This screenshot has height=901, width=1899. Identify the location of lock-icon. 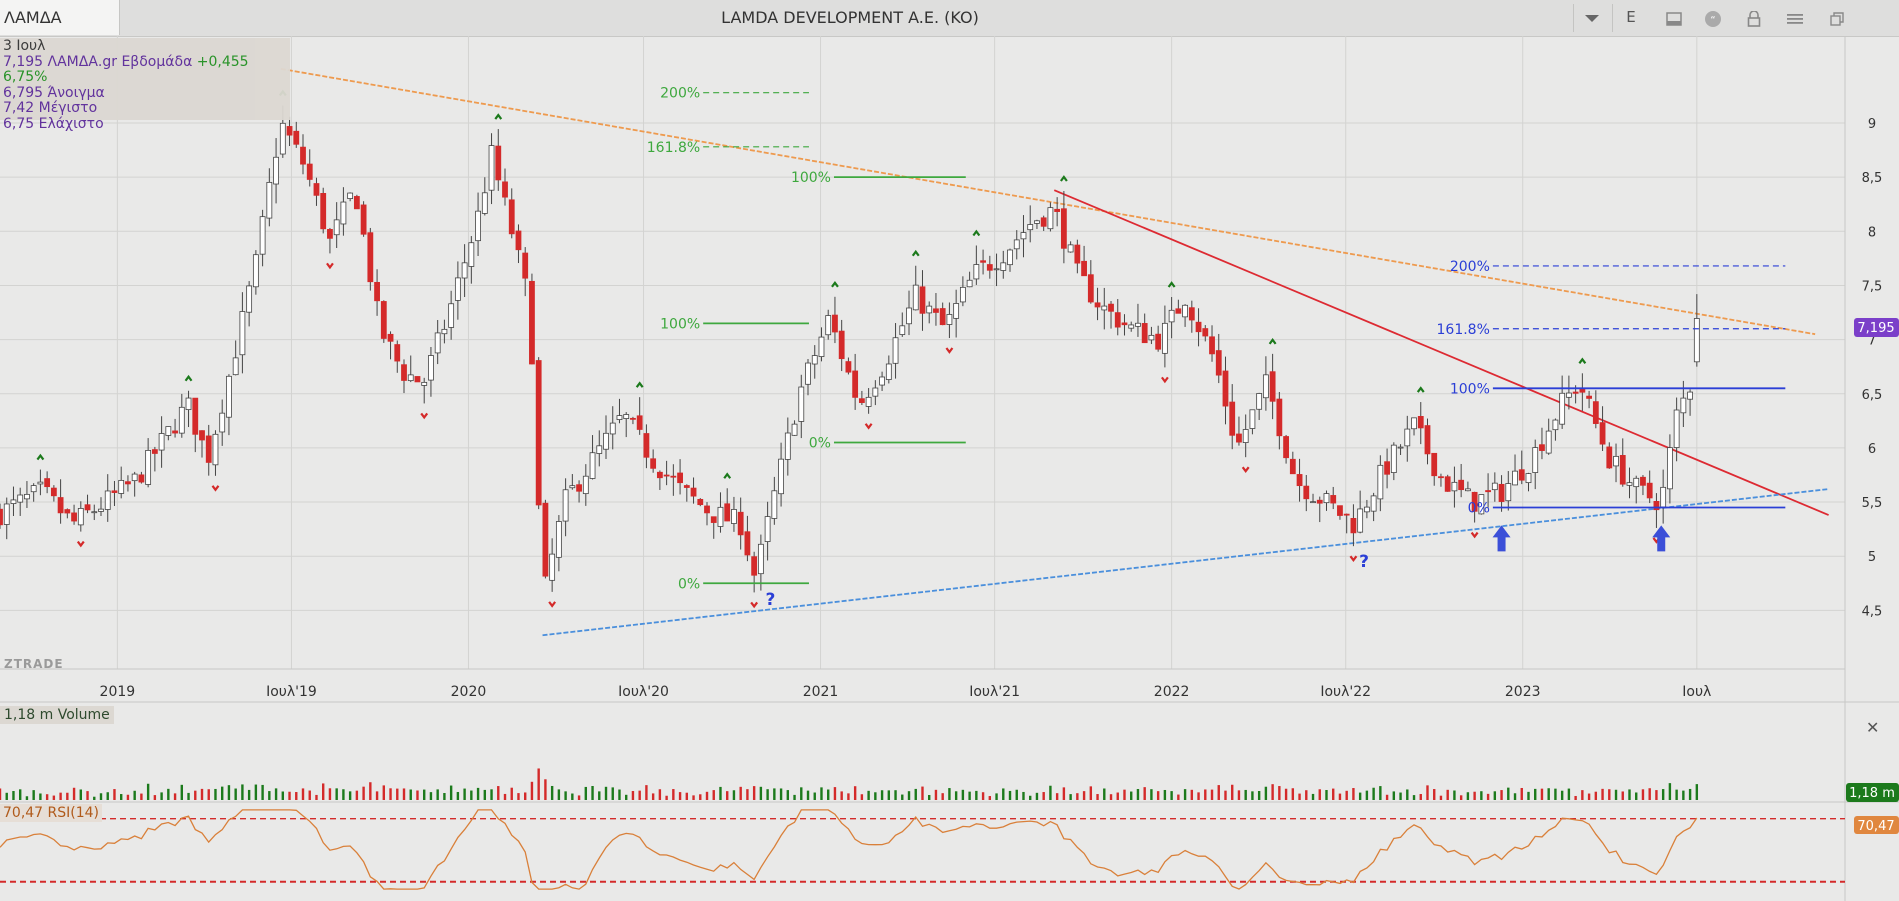
(1754, 17).